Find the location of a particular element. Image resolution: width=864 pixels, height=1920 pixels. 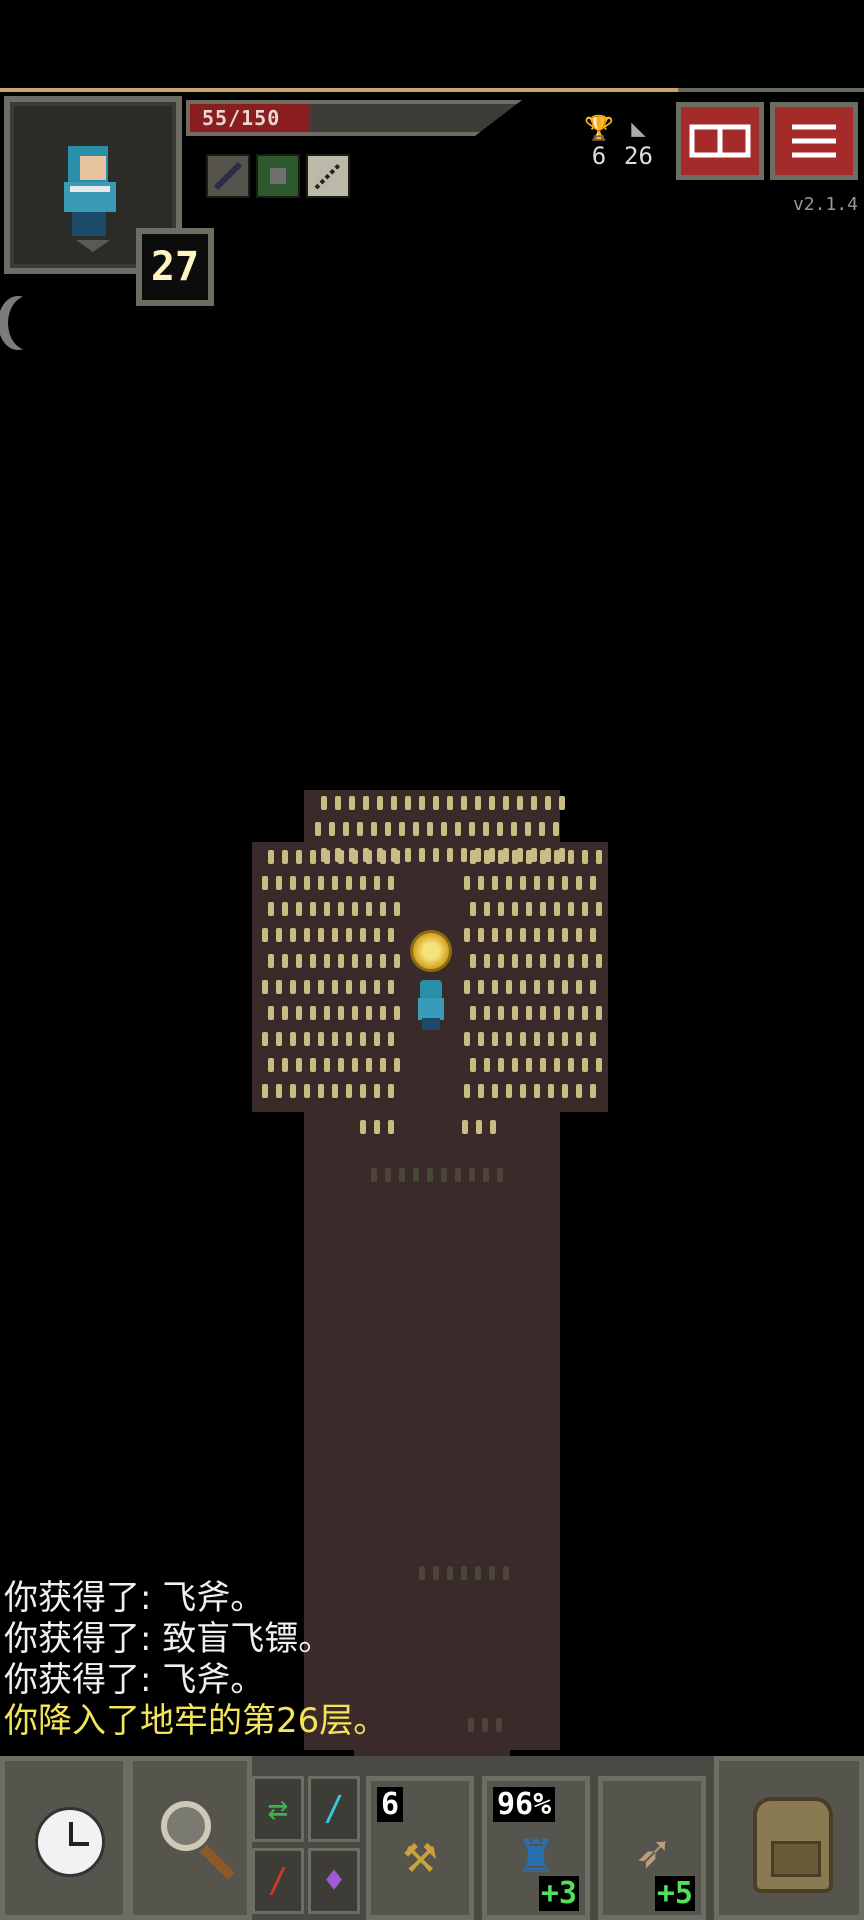

journal-button is located at coordinates (720, 141).